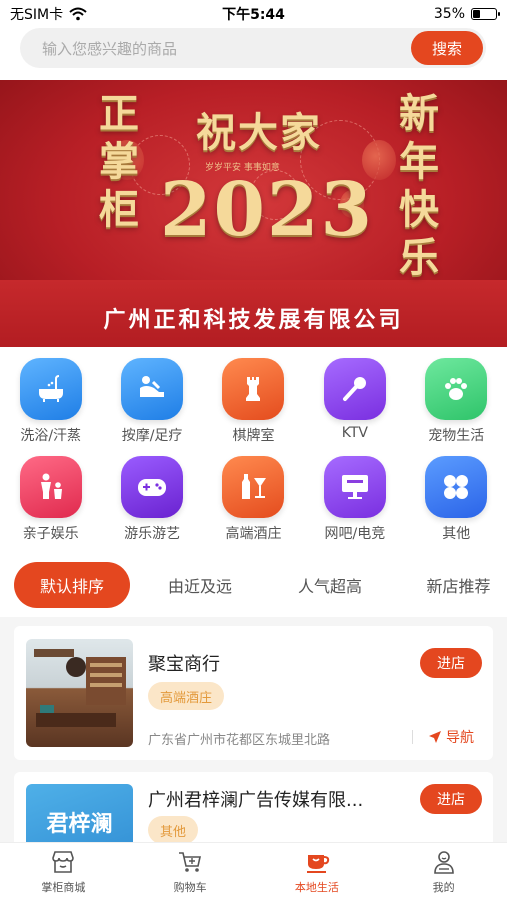  I want to click on banner-headline: 祝大家, so click(259, 132).